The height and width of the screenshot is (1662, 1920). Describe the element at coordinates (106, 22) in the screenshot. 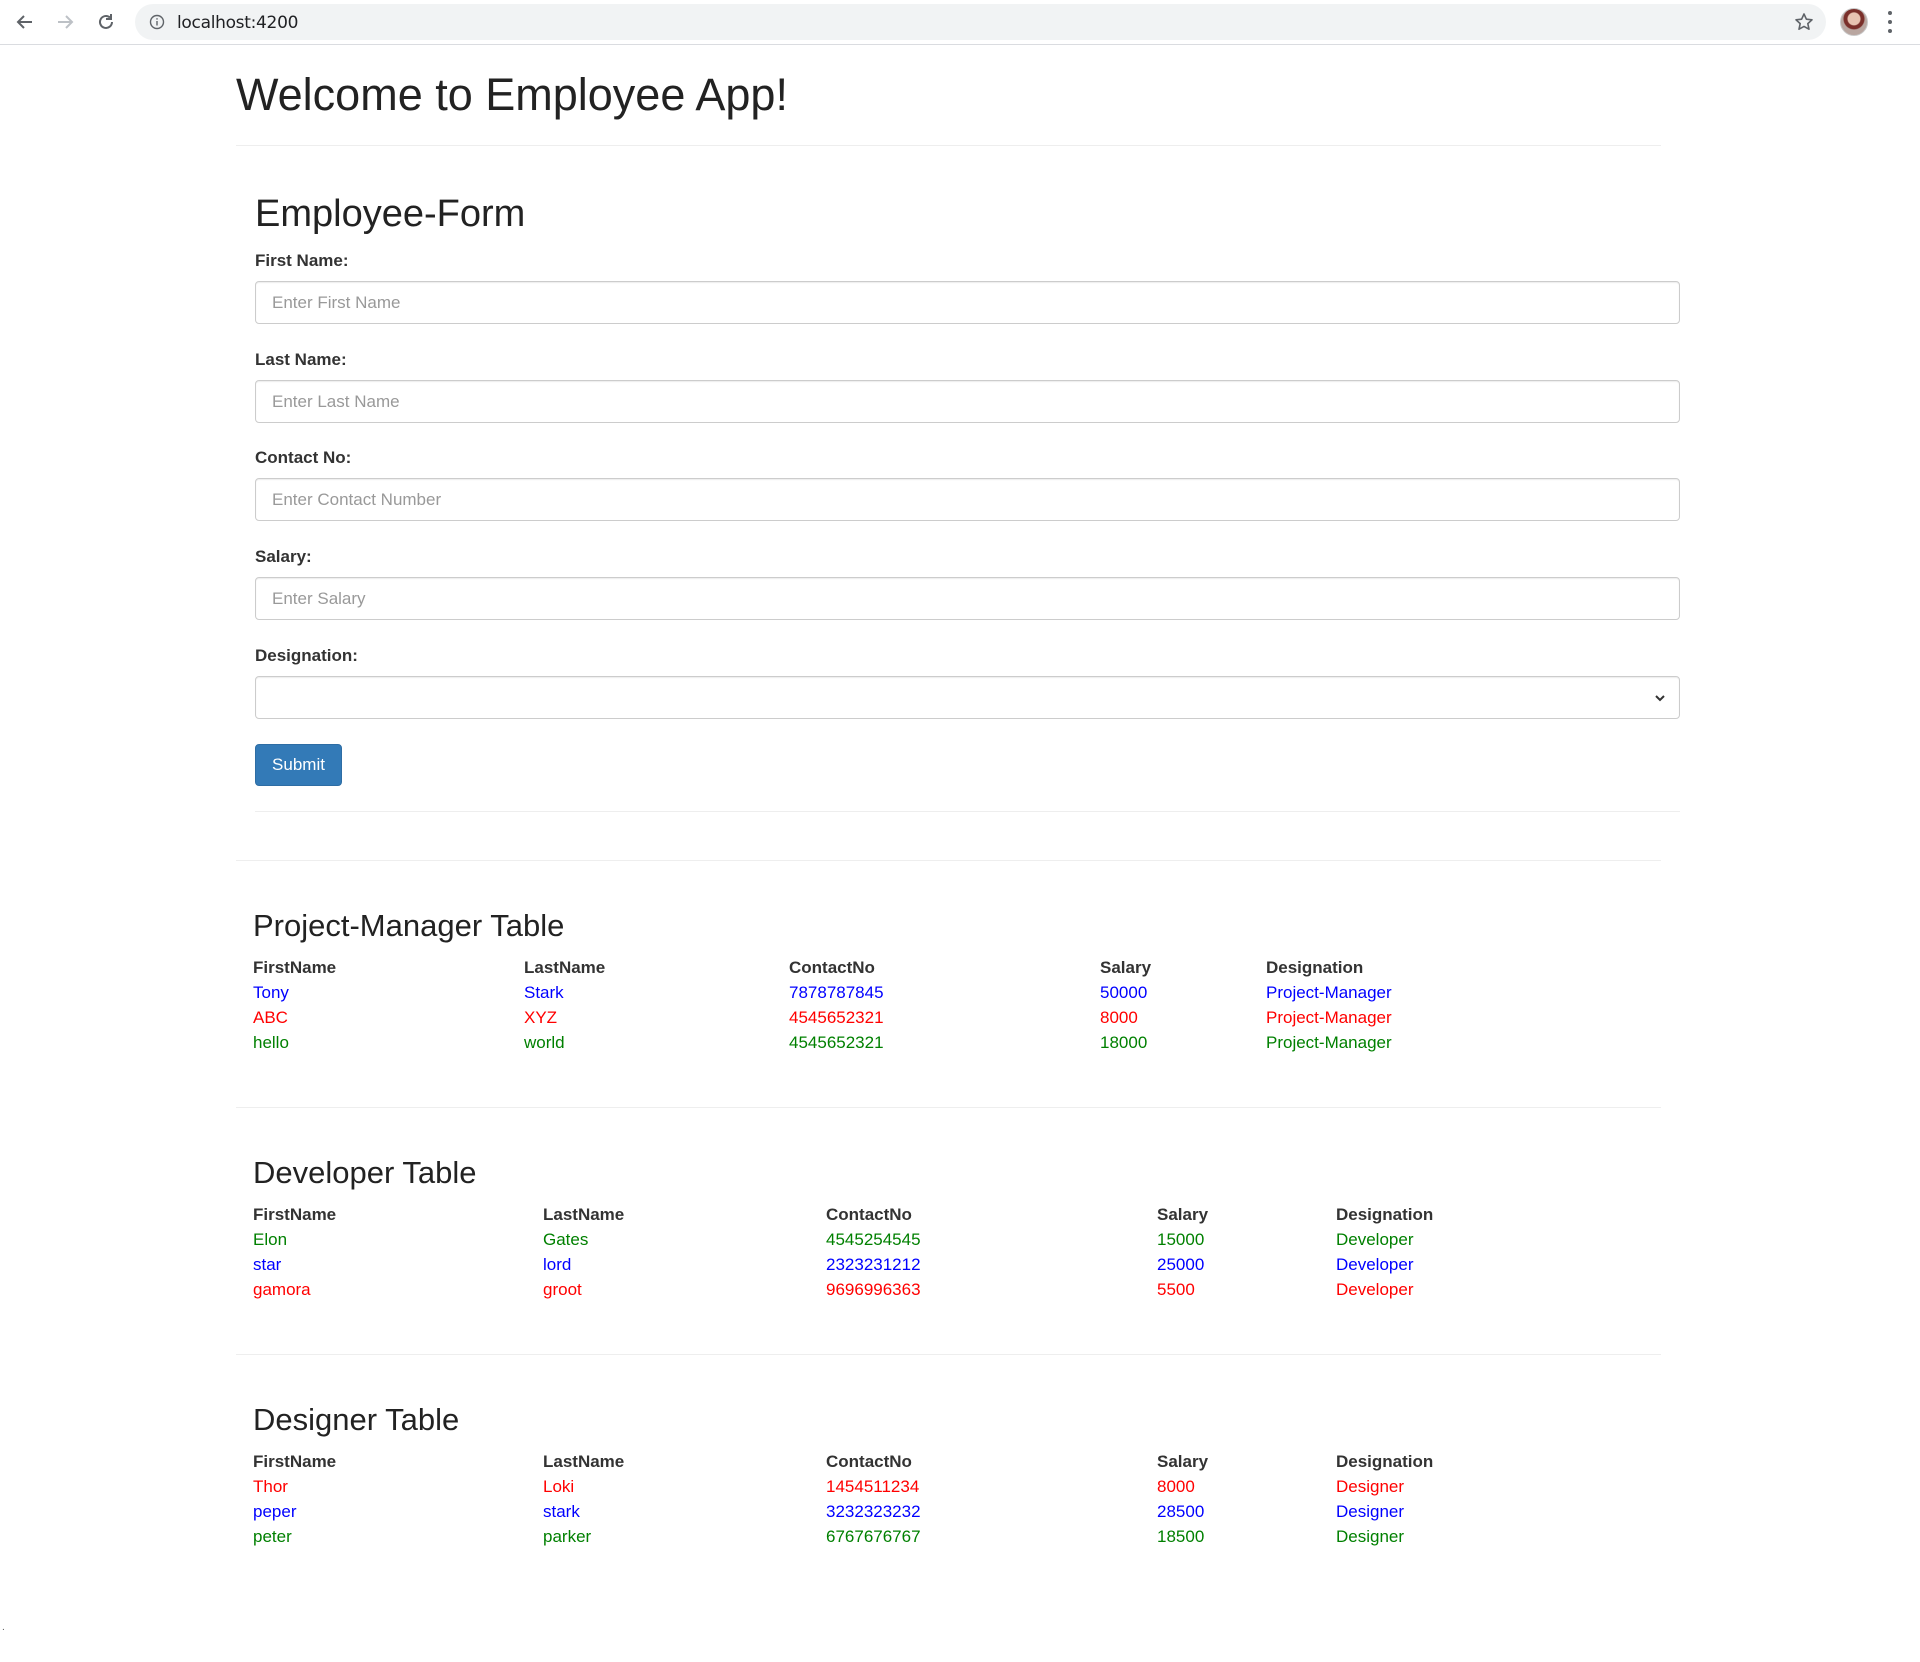

I see `reload-icon` at that location.